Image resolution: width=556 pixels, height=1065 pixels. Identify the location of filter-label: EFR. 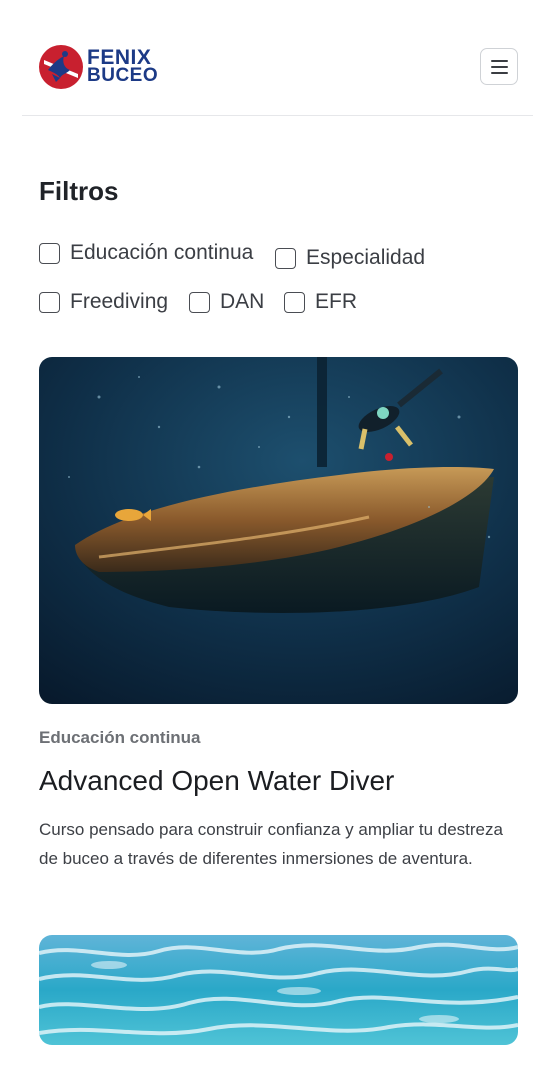
(336, 301).